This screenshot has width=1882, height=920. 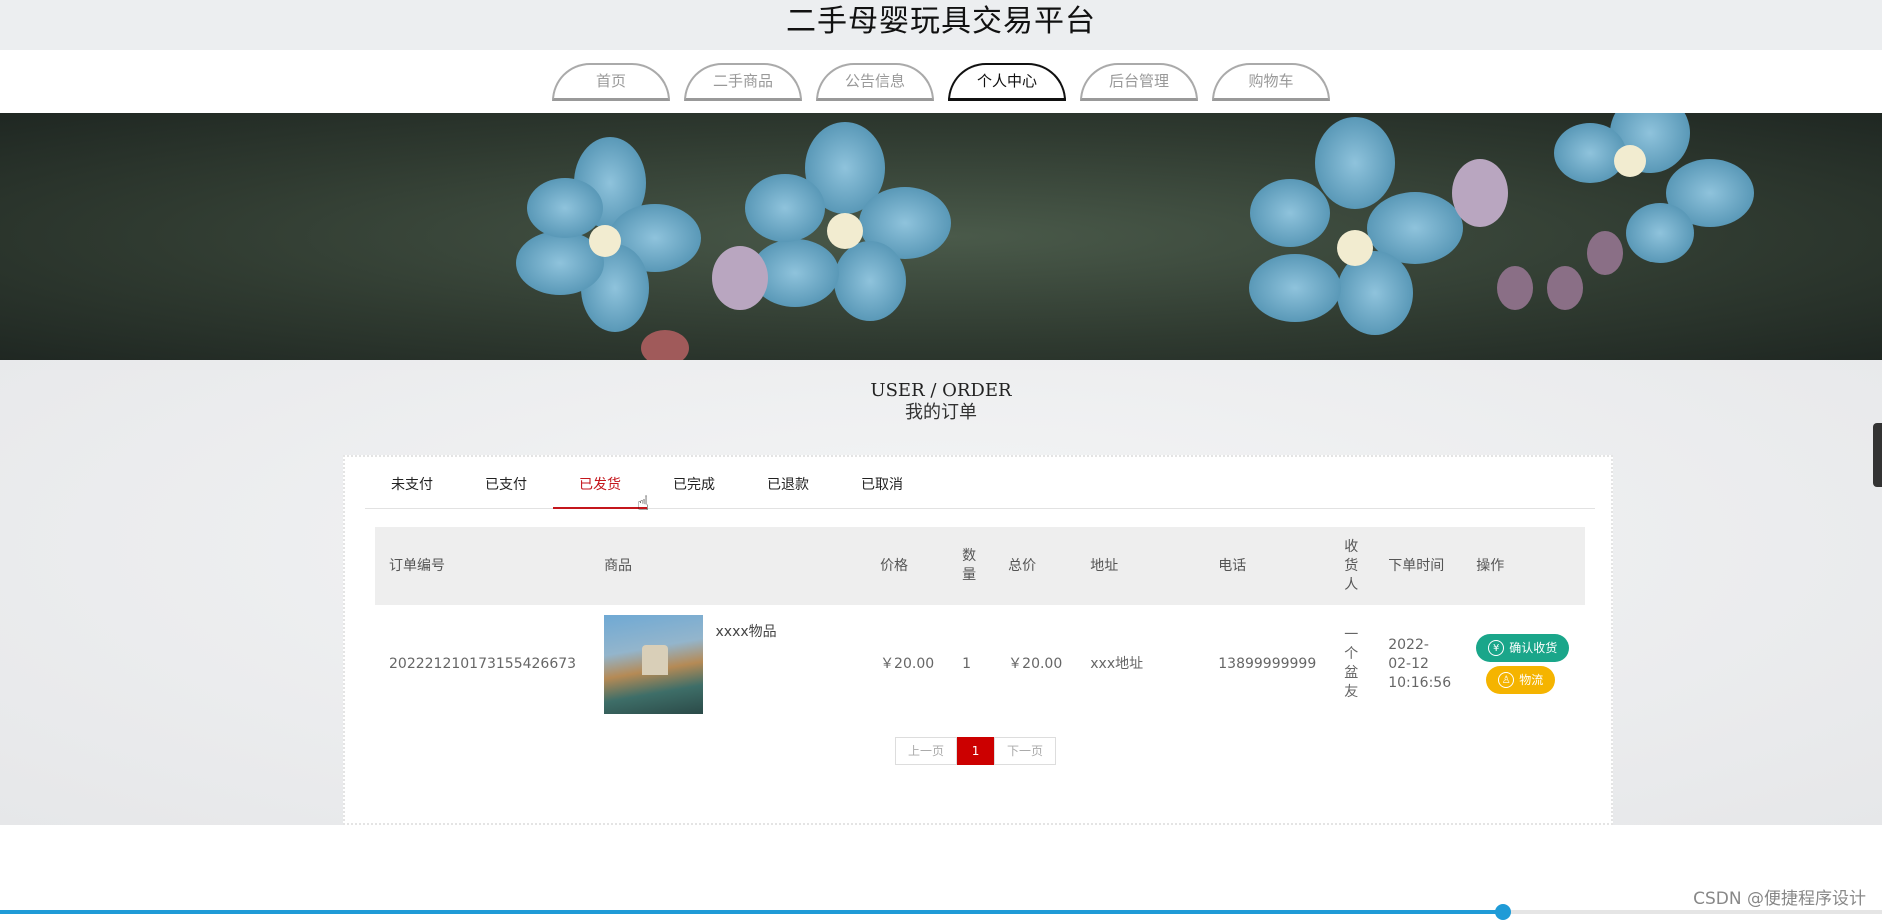 What do you see at coordinates (907, 663) in the screenshot?
I see `price: ￥20.00` at bounding box center [907, 663].